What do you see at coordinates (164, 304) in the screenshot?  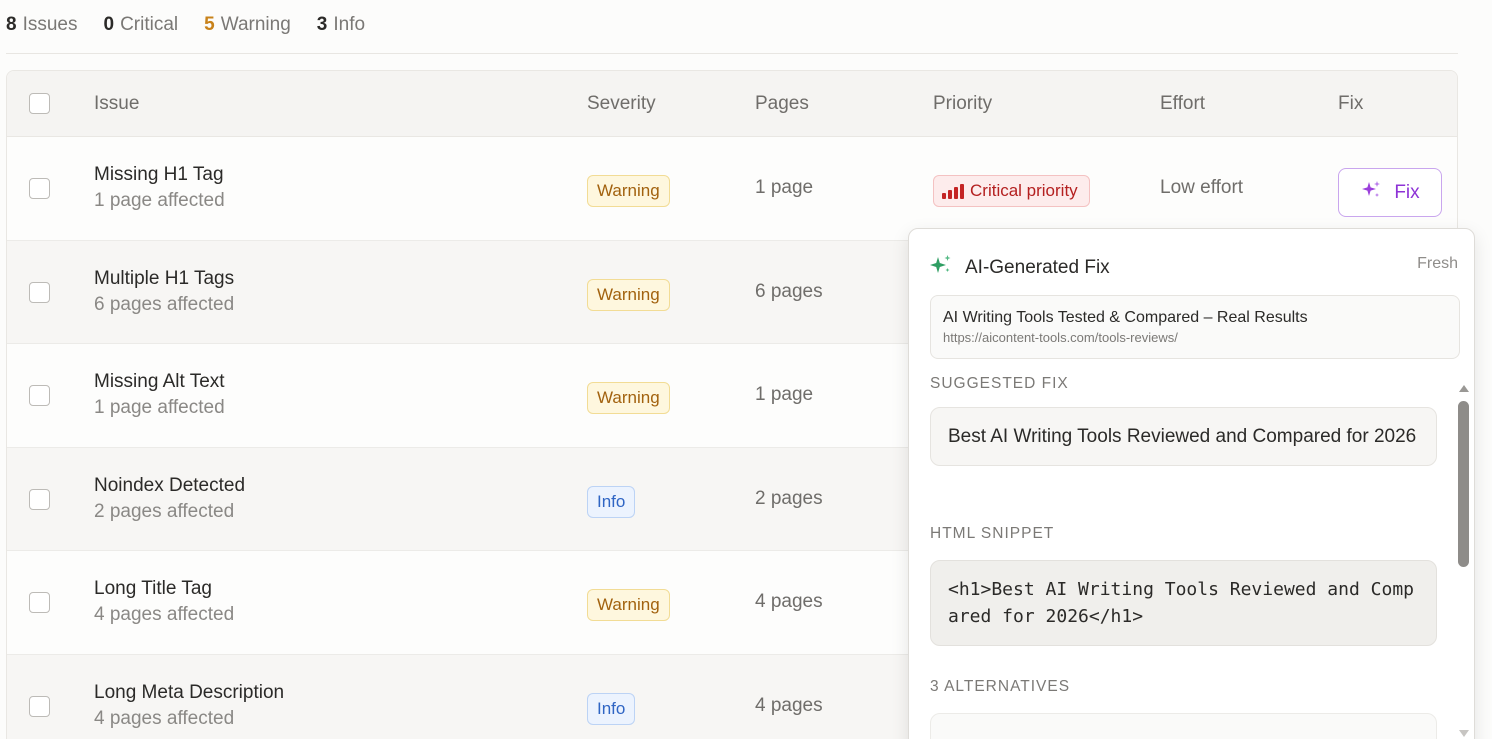 I see `issue-affected: 6 pages affected` at bounding box center [164, 304].